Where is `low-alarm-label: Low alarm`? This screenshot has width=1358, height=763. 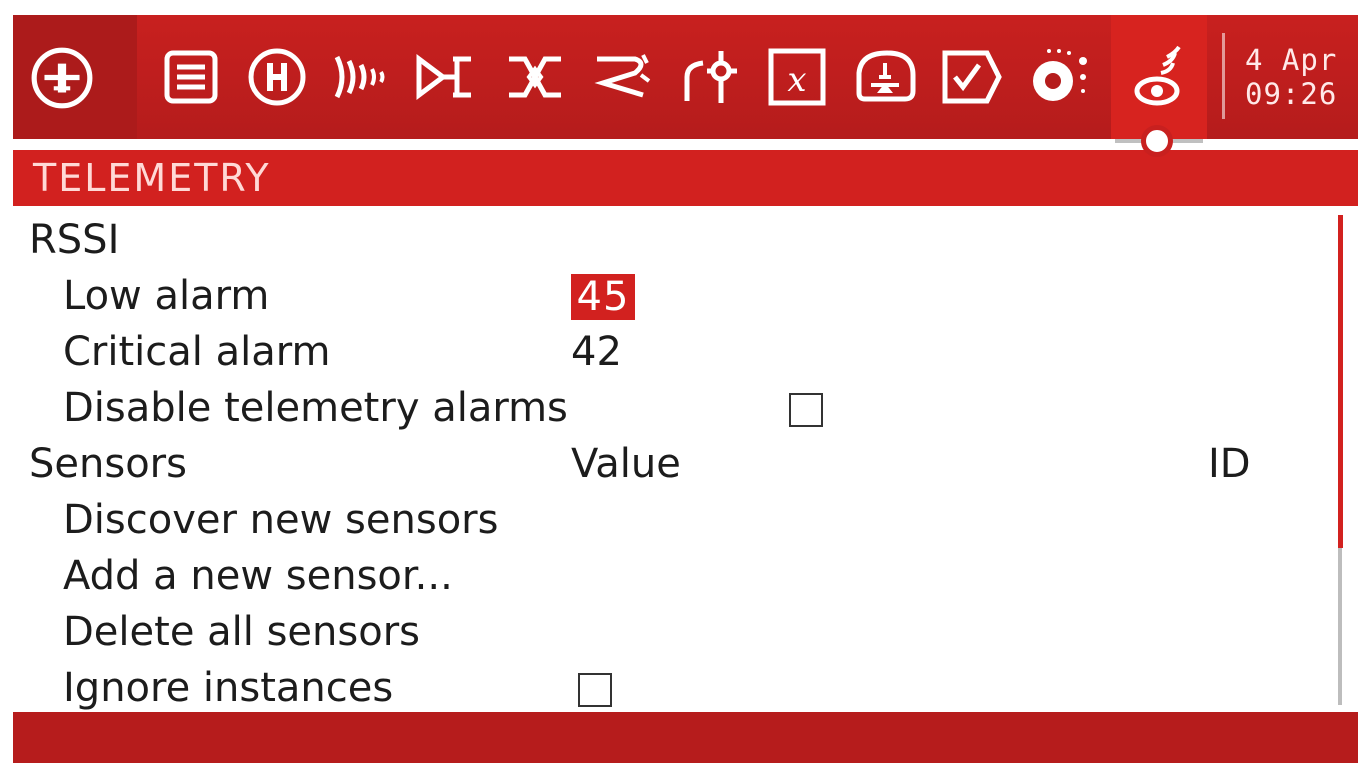 low-alarm-label: Low alarm is located at coordinates (166, 296).